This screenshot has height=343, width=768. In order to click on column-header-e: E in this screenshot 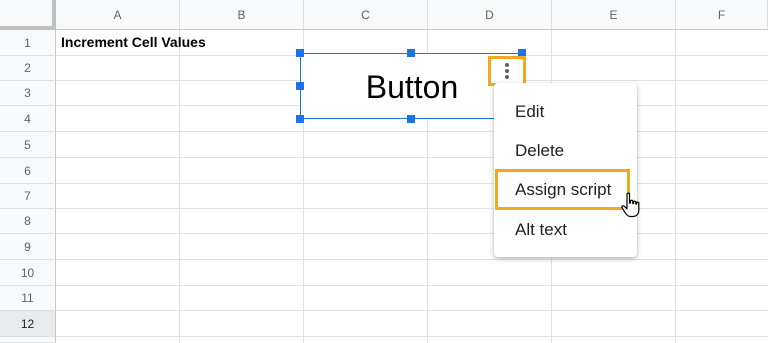, I will do `click(614, 15)`.